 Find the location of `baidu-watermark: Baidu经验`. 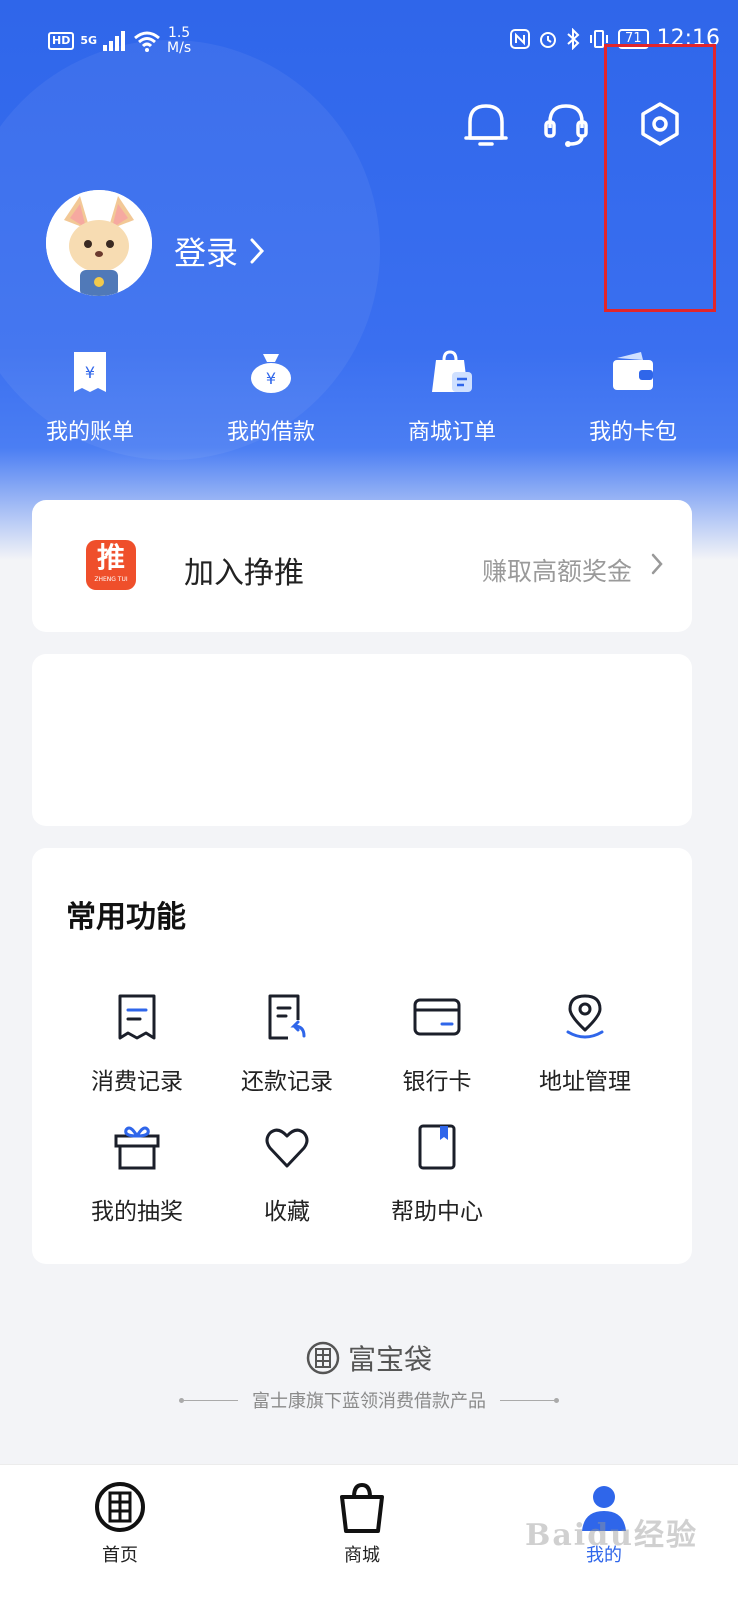

baidu-watermark: Baidu经验 is located at coordinates (611, 1535).